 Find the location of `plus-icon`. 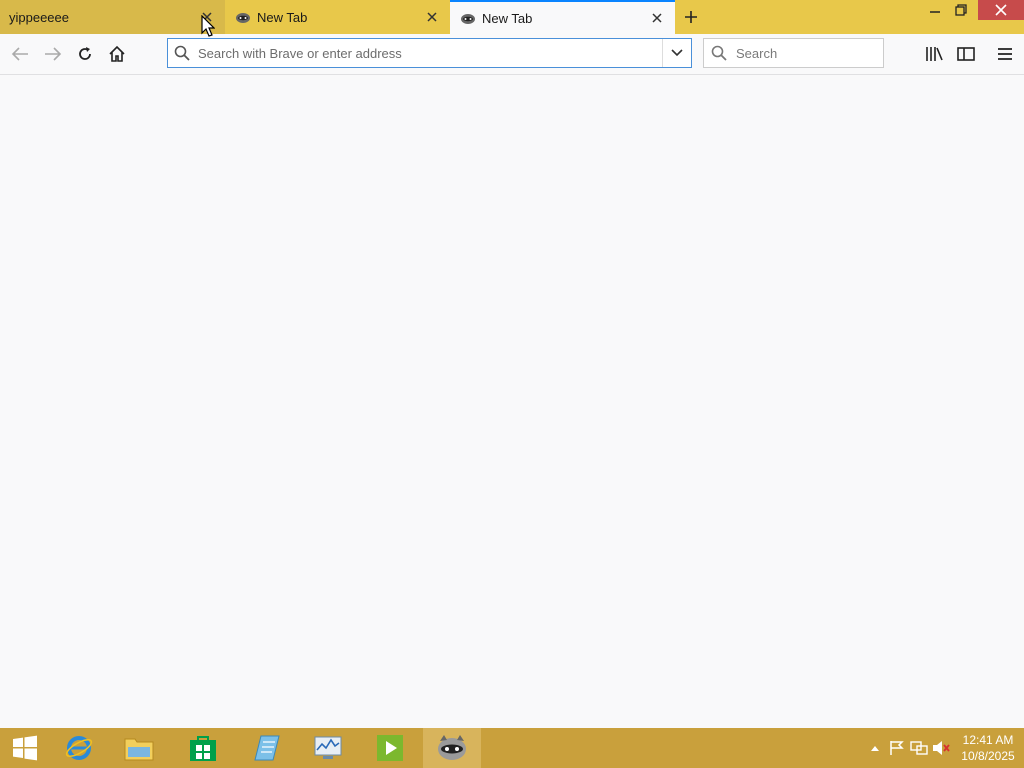

plus-icon is located at coordinates (691, 17).